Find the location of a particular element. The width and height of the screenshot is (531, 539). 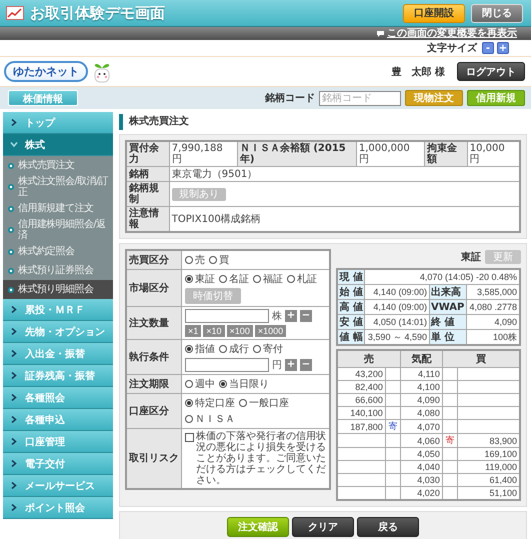

table-cell: 4,090 is located at coordinates (421, 400).